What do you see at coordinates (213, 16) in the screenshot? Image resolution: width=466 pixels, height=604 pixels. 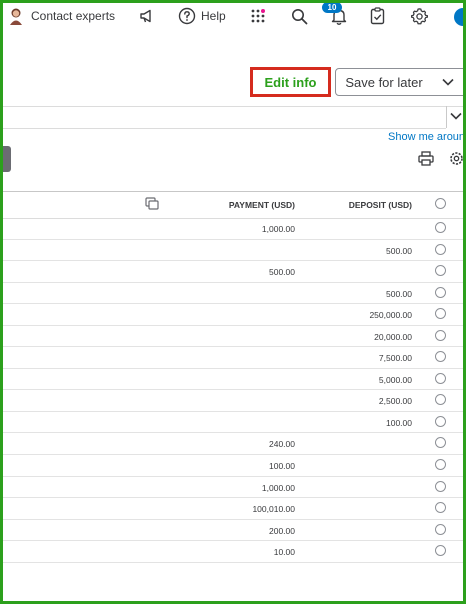 I see `help-label: Help` at bounding box center [213, 16].